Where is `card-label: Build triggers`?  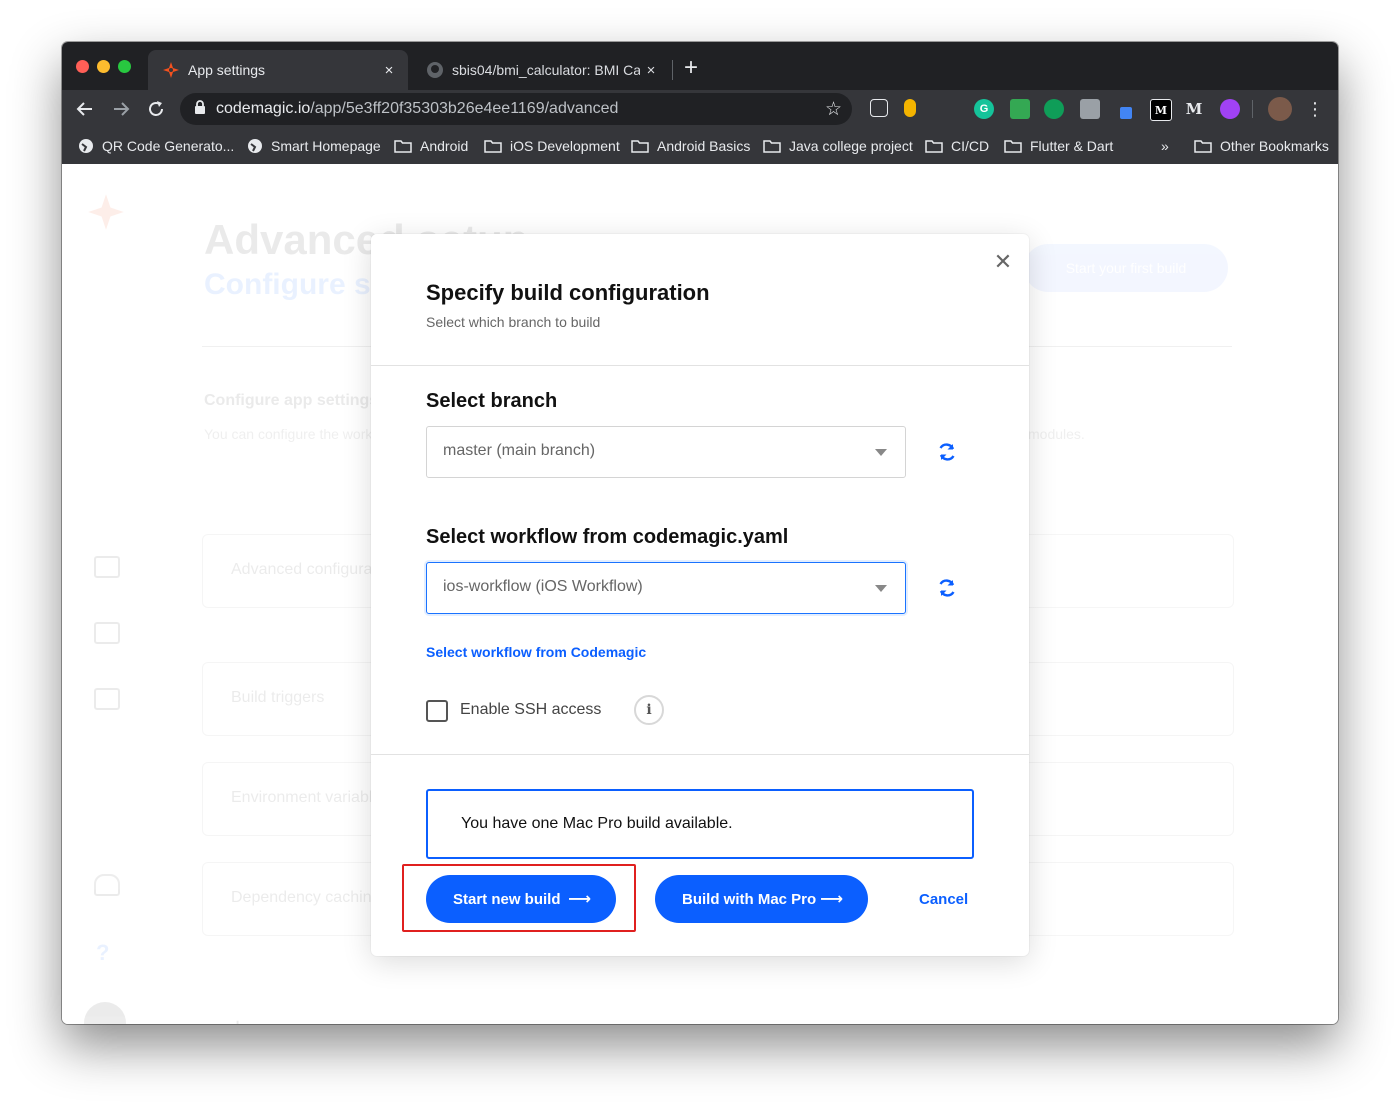
card-label: Build triggers is located at coordinates (278, 697).